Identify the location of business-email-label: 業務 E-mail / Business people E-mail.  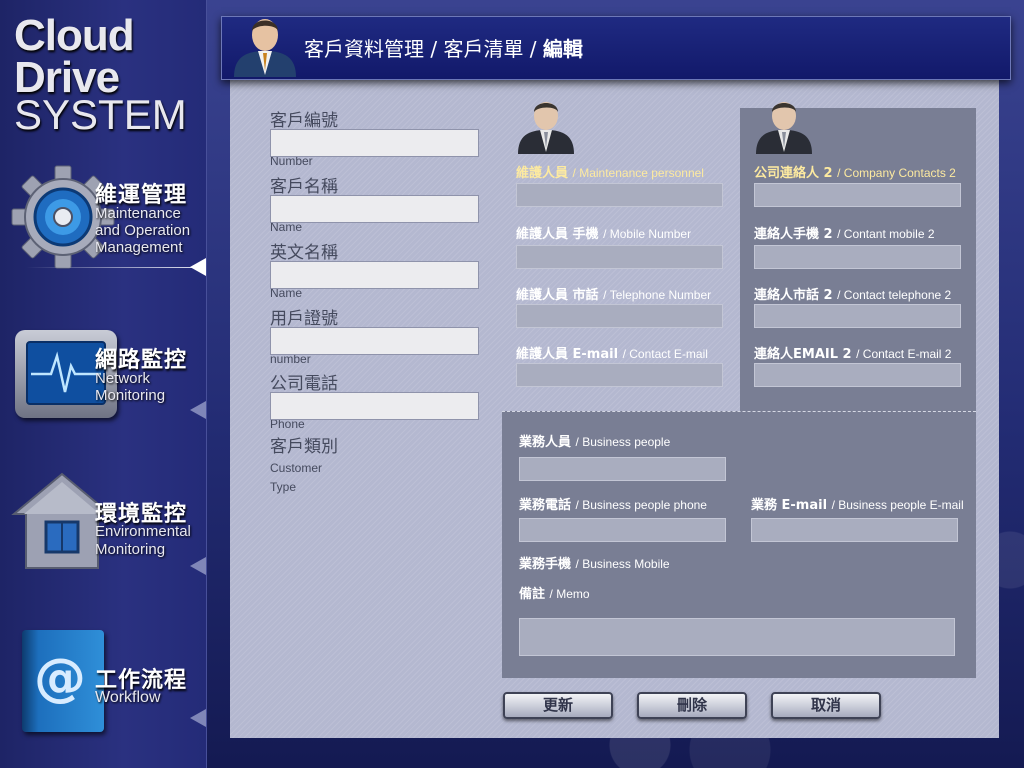
(857, 503).